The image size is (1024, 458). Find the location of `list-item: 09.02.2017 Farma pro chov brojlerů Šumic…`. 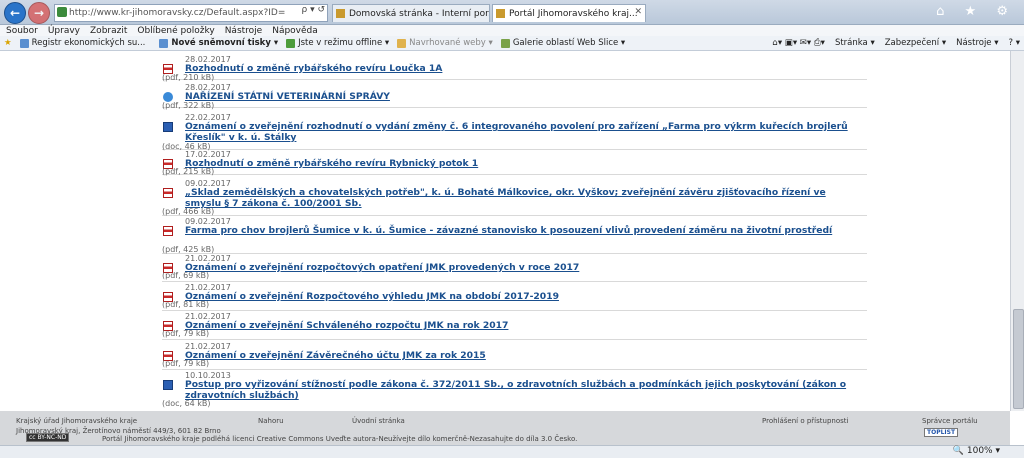

list-item: 09.02.2017 Farma pro chov brojlerů Šumic… is located at coordinates (514, 235).